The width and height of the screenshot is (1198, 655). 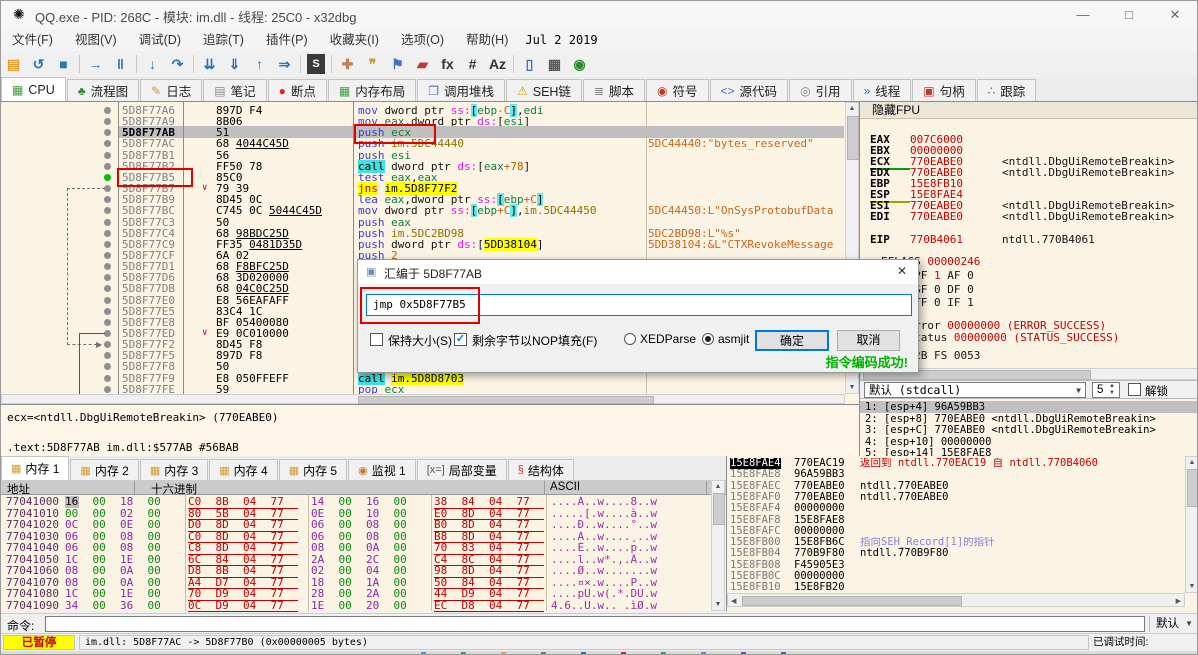 I want to click on step-into-icon: ↓, so click(x=152, y=64).